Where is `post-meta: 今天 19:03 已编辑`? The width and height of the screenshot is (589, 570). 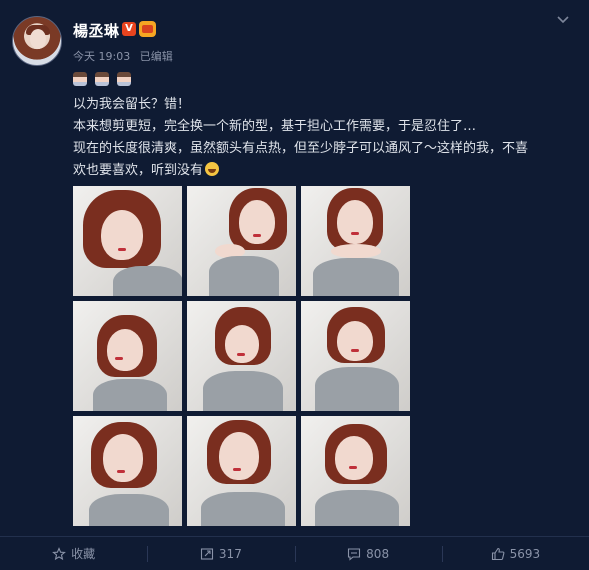
post-meta: 今天 19:03 已编辑 is located at coordinates (126, 56).